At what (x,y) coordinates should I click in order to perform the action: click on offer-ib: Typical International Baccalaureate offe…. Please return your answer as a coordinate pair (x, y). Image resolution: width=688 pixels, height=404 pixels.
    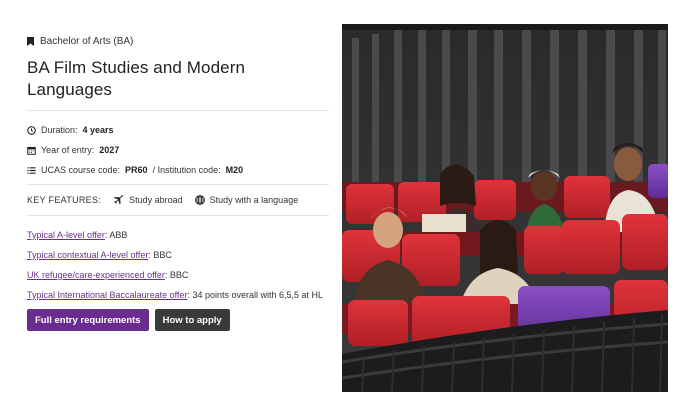
    Looking at the image, I should click on (178, 295).